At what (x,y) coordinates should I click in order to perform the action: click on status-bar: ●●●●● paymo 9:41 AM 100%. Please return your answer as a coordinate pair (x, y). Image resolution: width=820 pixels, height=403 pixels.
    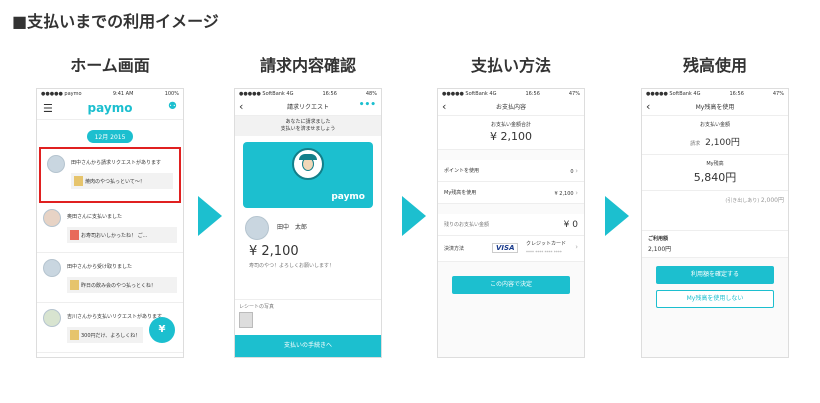
    Looking at the image, I should click on (110, 93).